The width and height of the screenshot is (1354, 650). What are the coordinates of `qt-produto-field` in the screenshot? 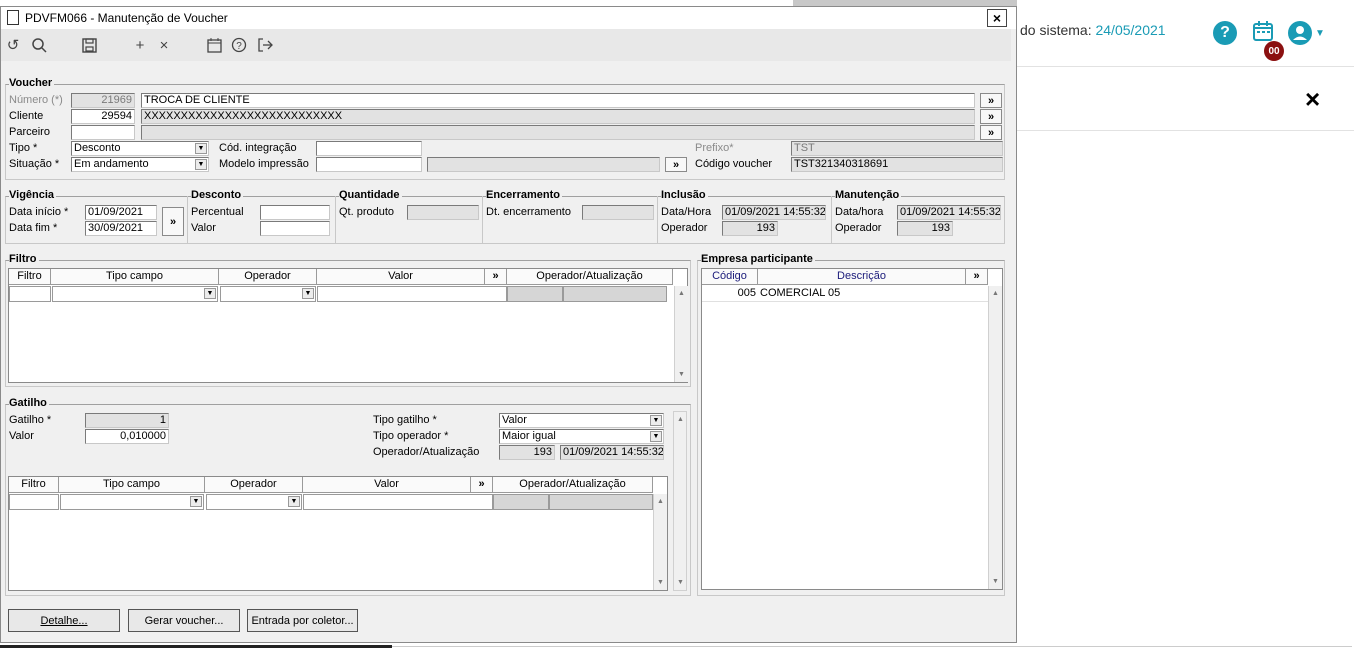 It's located at (443, 212).